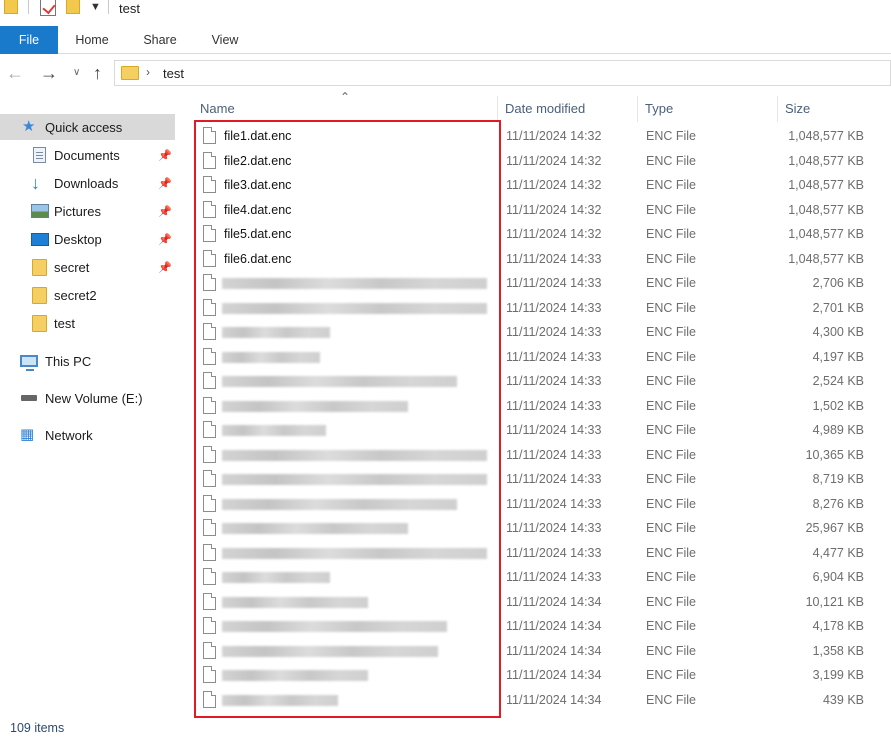 The image size is (891, 739). What do you see at coordinates (540, 651) in the screenshot?
I see `file-row: 11/11/2024 14:34 ENC File 1,358 KB` at bounding box center [540, 651].